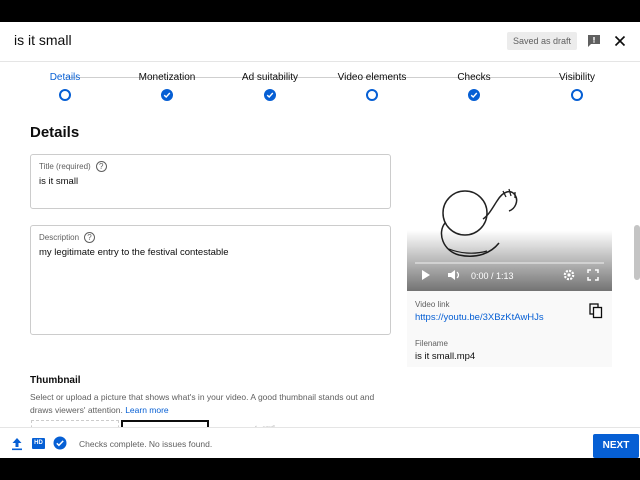  Describe the element at coordinates (569, 275) in the screenshot. I see `settings-gear-icon` at that location.